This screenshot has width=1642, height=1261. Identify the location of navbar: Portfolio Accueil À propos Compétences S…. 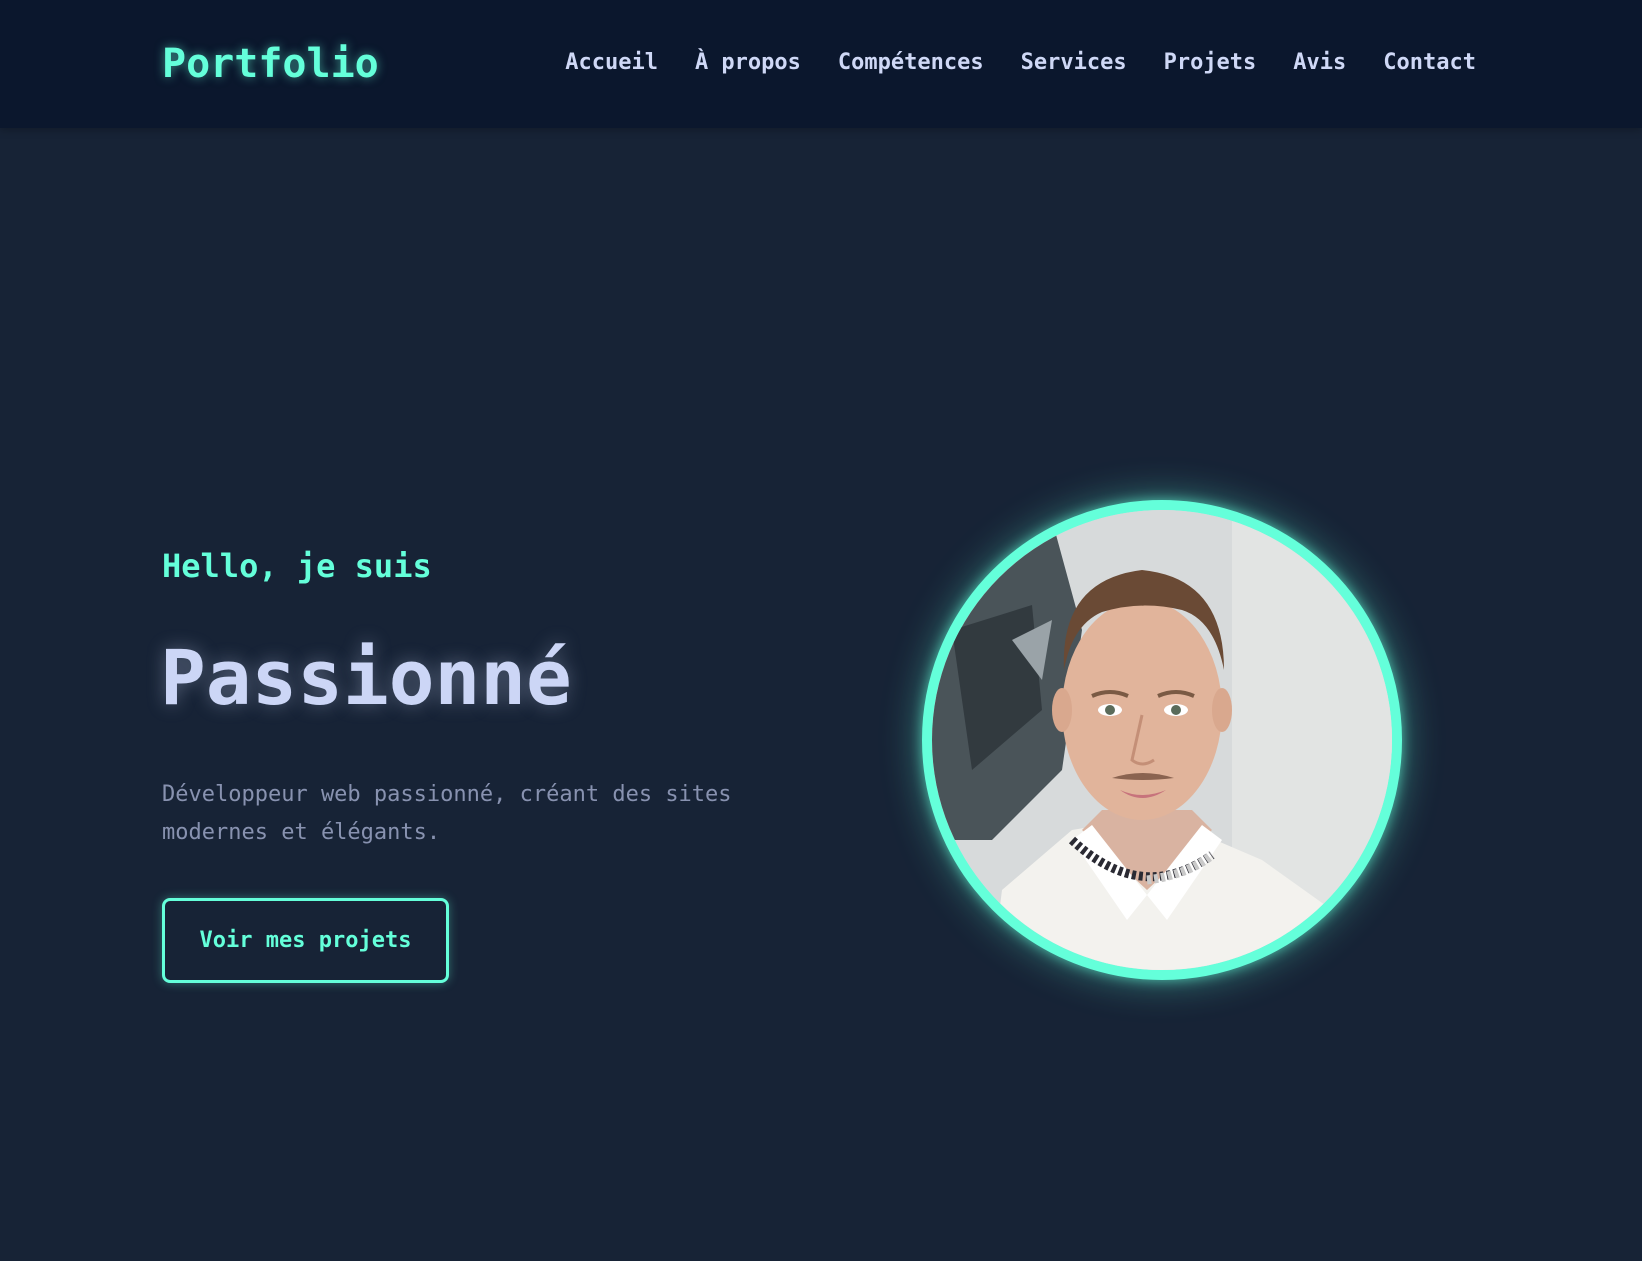
(821, 64).